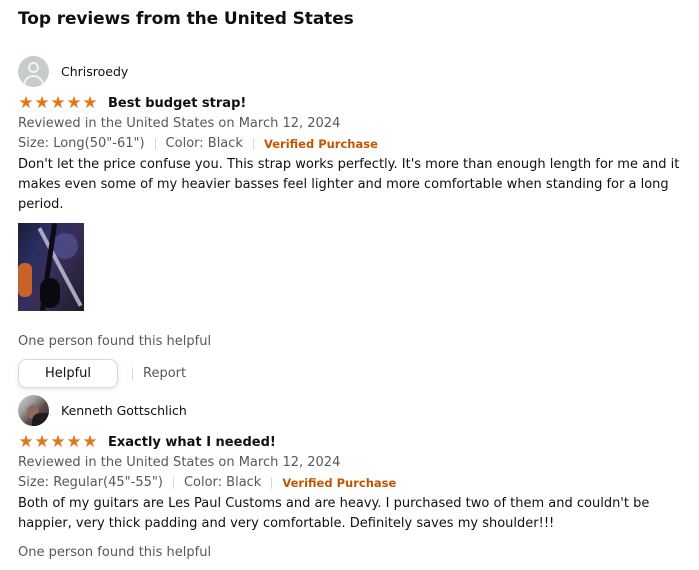  Describe the element at coordinates (358, 410) in the screenshot. I see `reviewer-profile: Kenneth Gottschlich` at that location.